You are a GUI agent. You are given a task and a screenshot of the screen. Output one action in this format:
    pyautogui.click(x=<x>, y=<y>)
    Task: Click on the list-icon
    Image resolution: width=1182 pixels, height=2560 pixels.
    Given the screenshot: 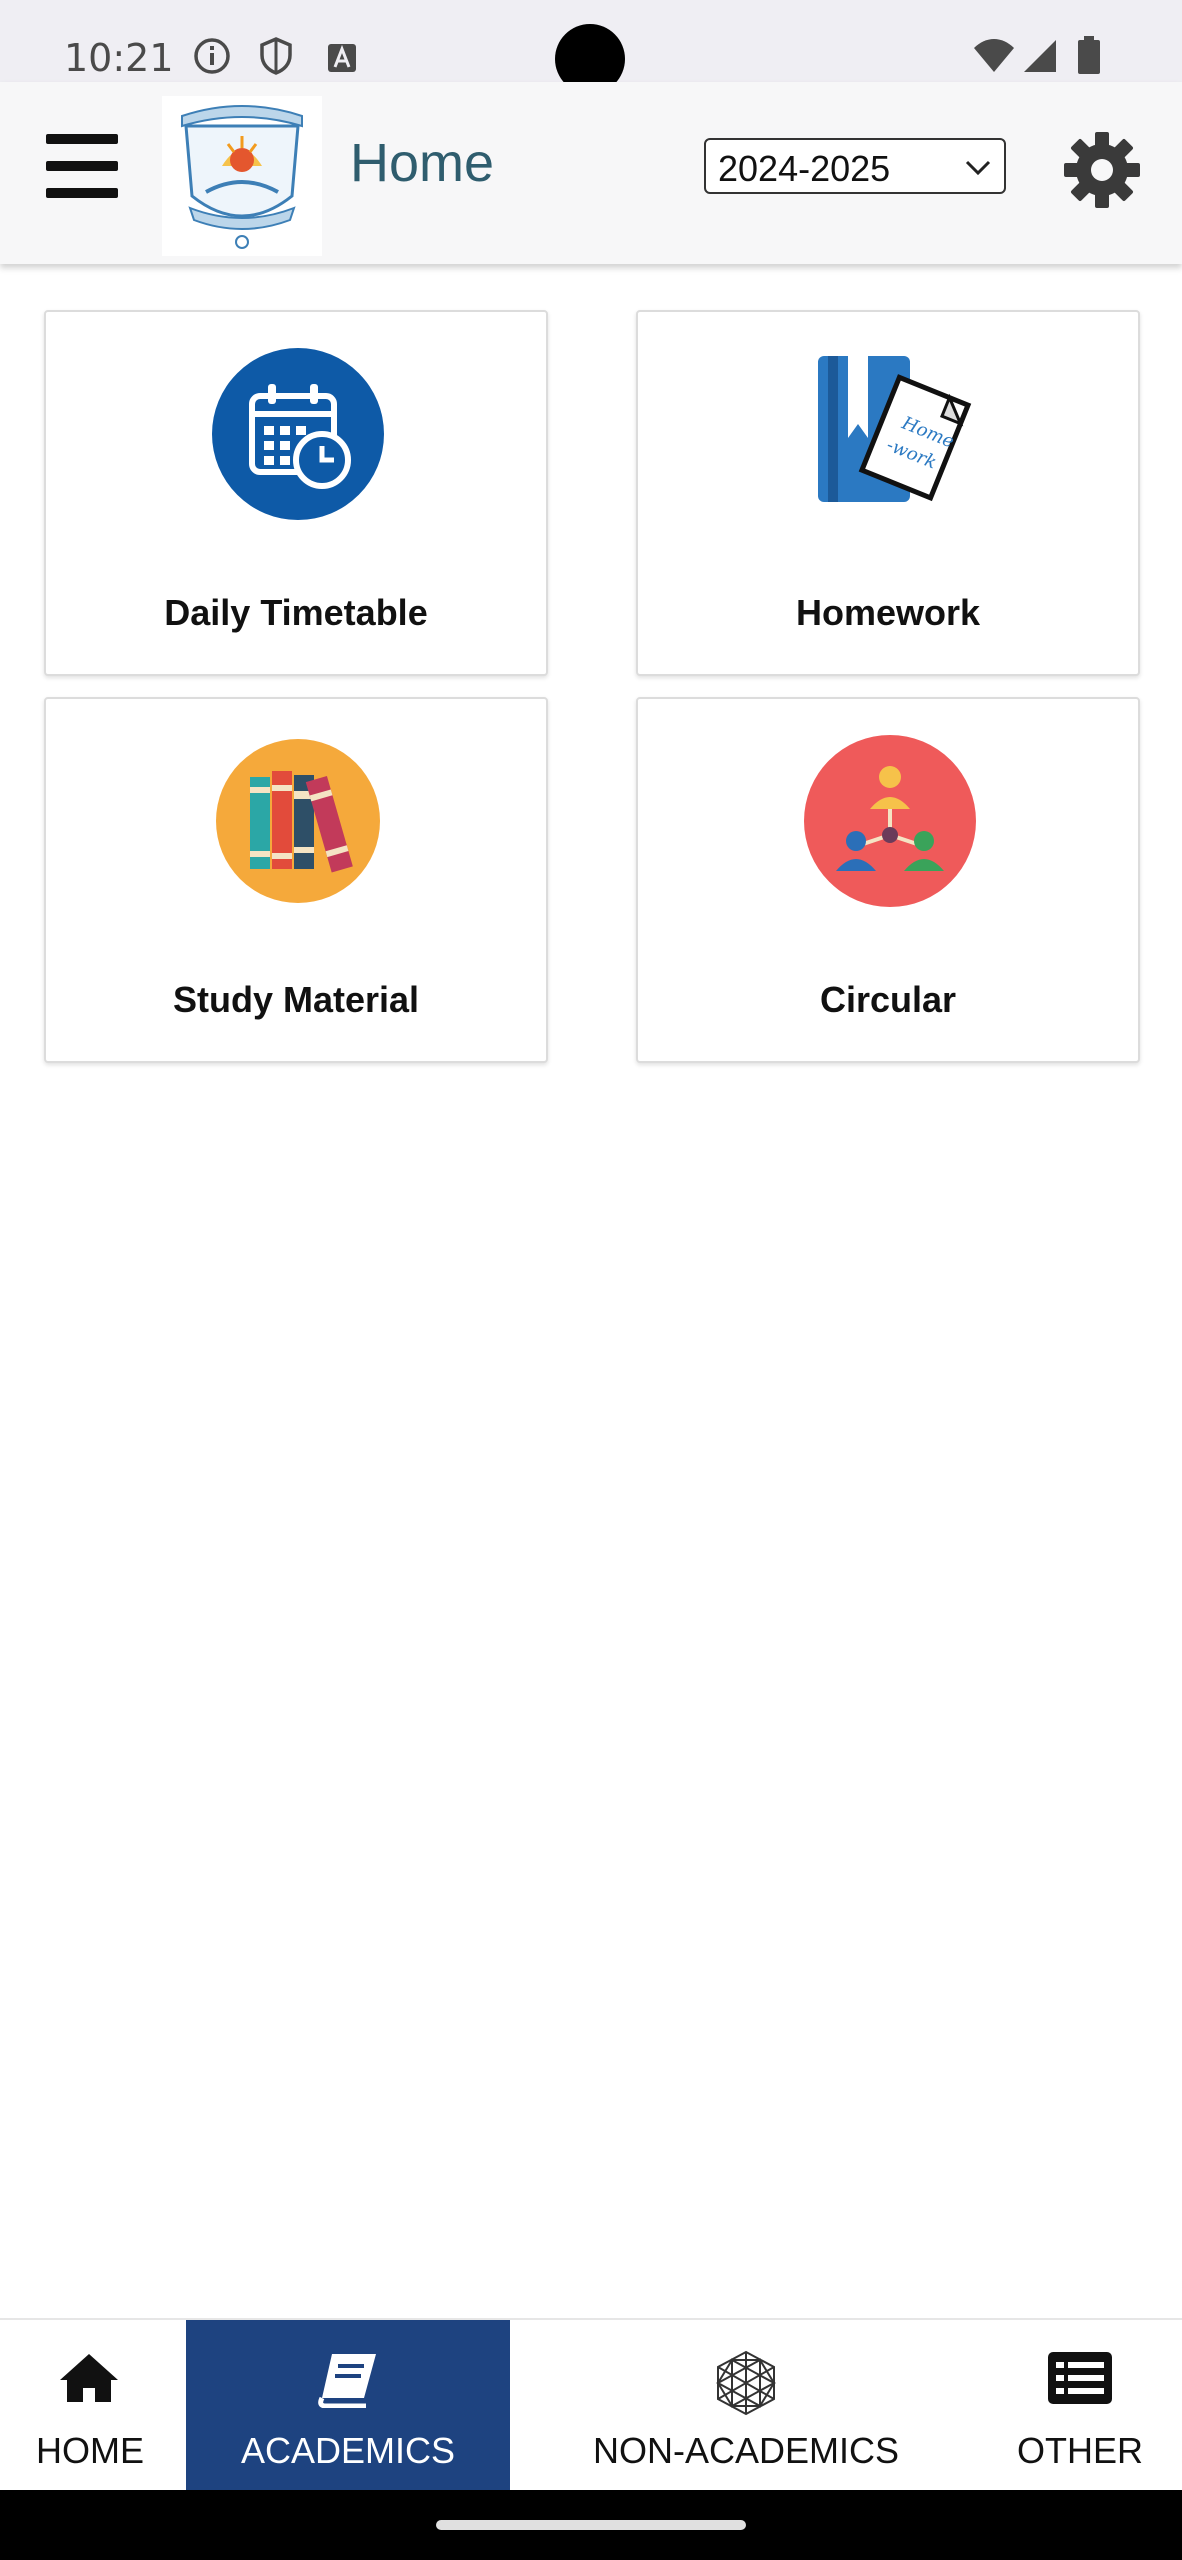 What is the action you would take?
    pyautogui.click(x=1080, y=2378)
    